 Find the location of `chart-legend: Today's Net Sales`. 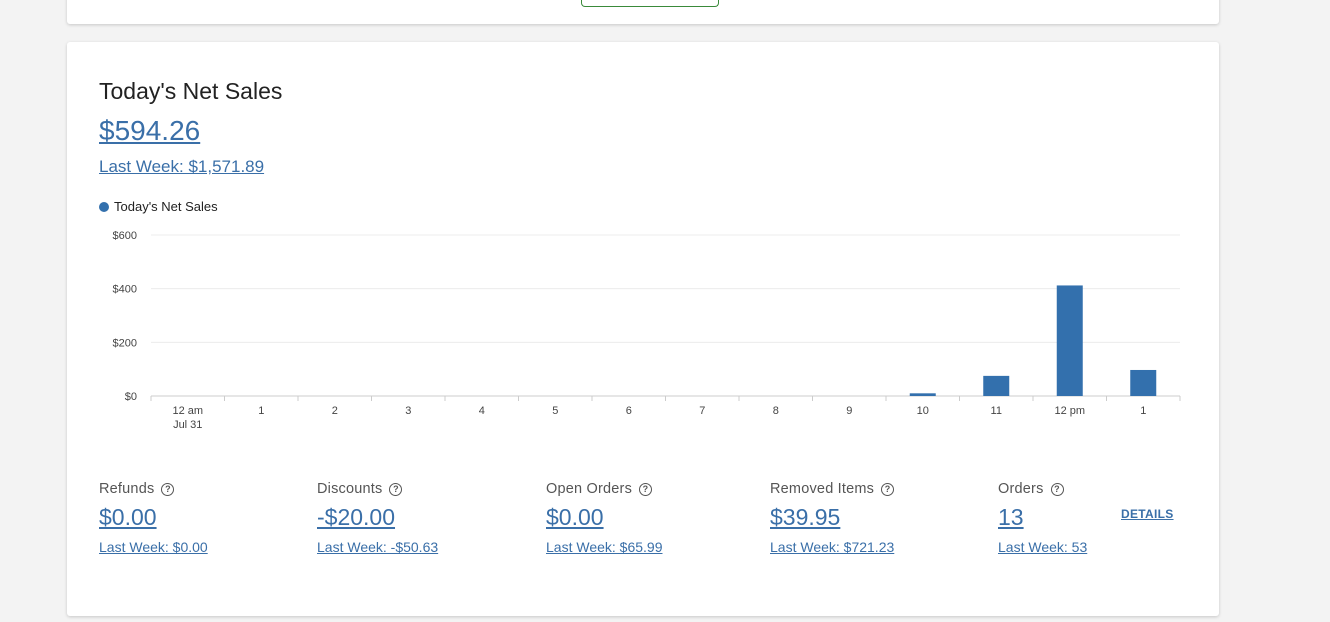

chart-legend: Today's Net Sales is located at coordinates (158, 206).